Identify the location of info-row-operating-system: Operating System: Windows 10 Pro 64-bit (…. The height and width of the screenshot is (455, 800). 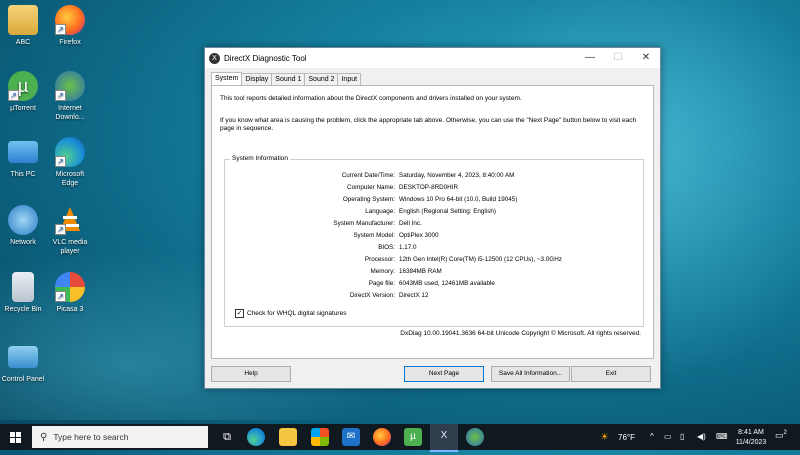
(430, 199).